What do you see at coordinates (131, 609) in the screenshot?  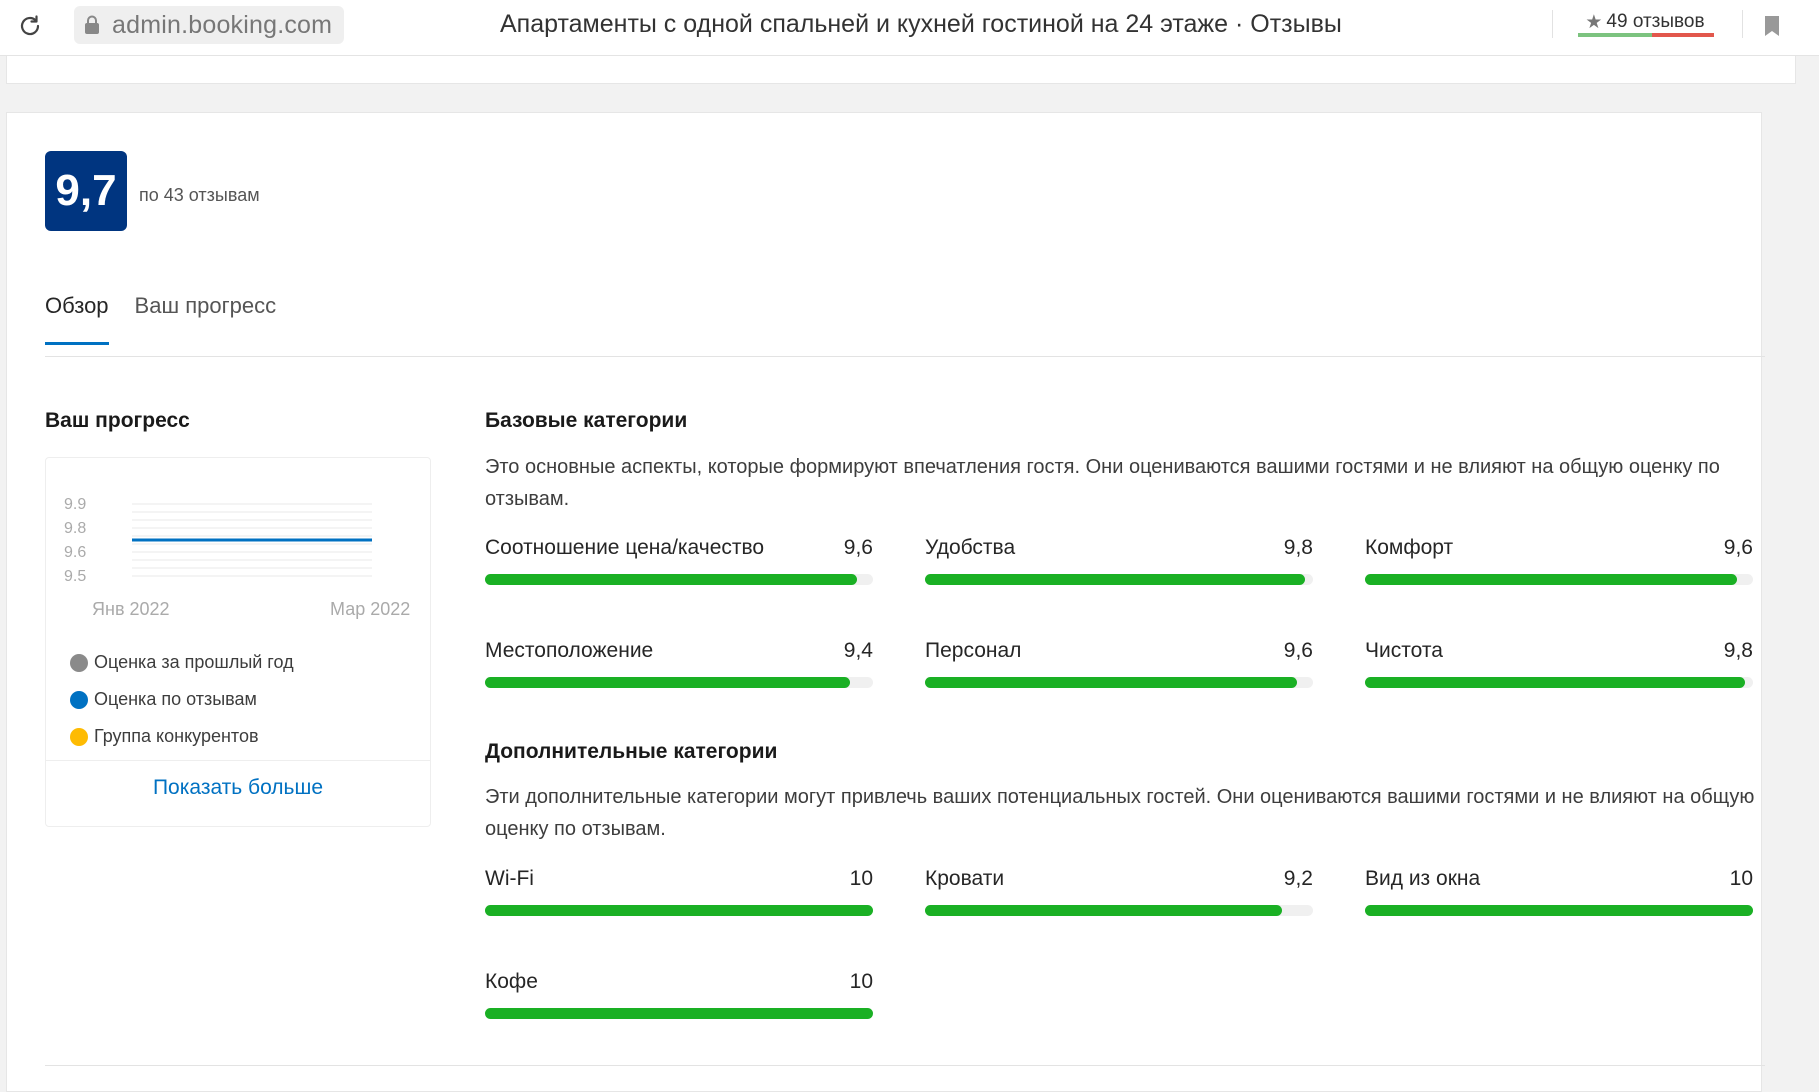 I see `x-axis-label: Янв 2022` at bounding box center [131, 609].